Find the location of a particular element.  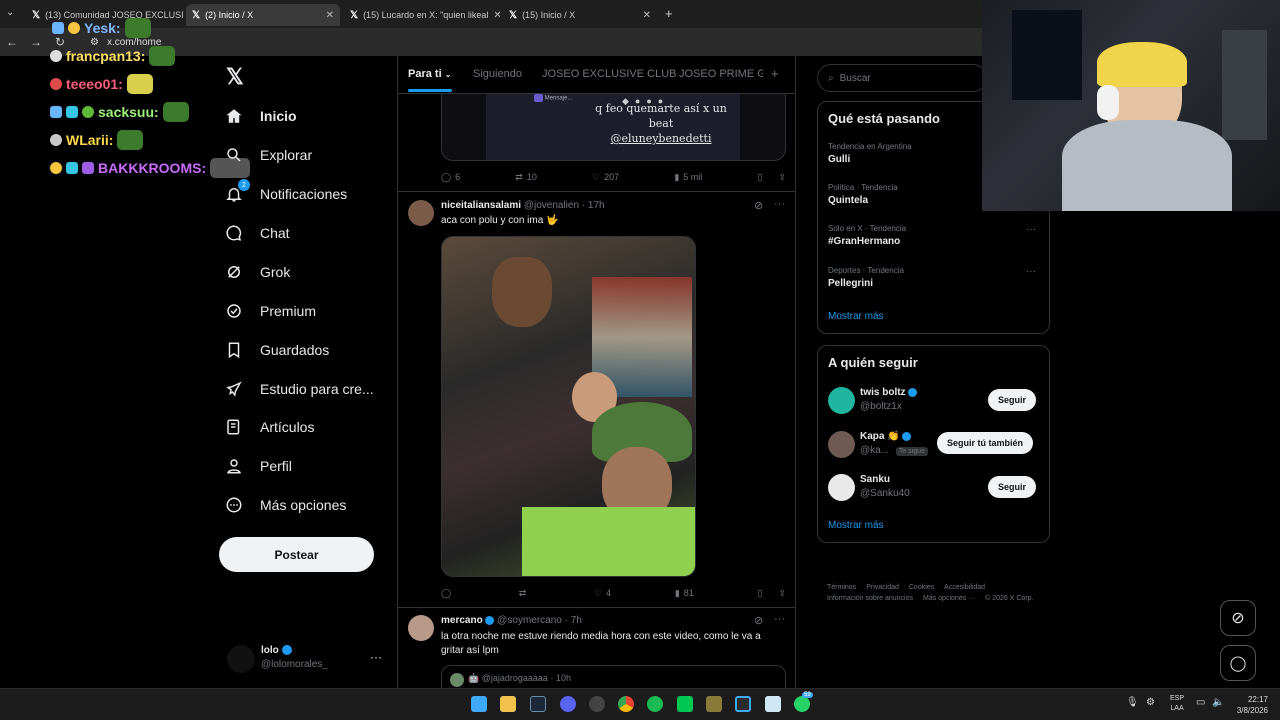

discord-icon is located at coordinates (568, 704).